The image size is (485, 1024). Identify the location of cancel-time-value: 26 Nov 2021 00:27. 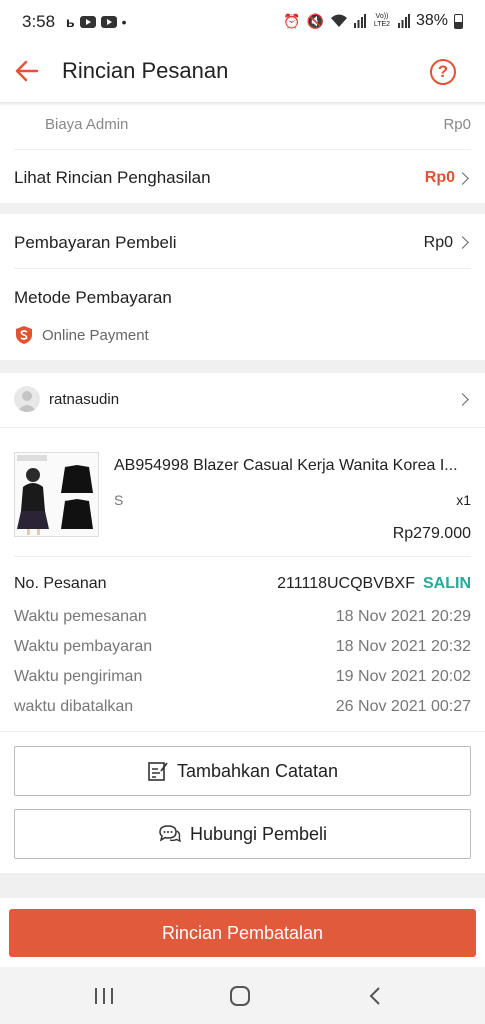
(403, 706).